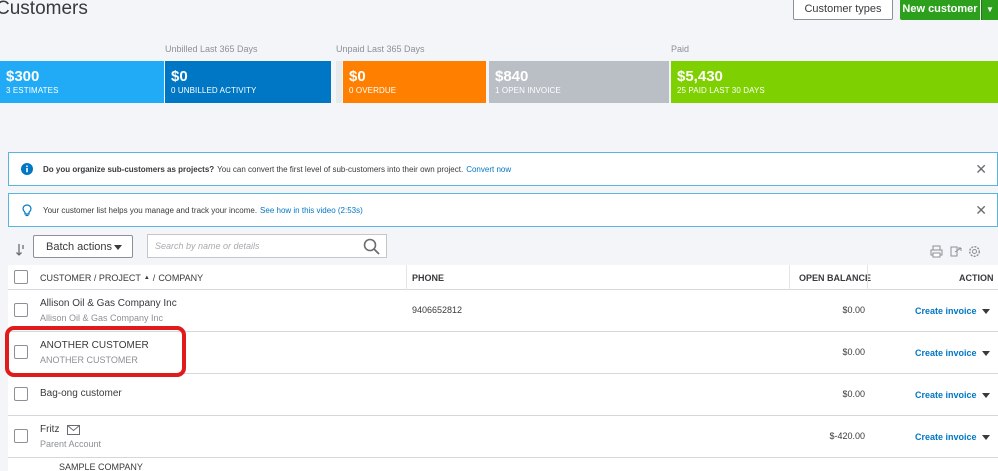 This screenshot has width=998, height=471. I want to click on tile-unbilled-activity: $0 0 UNBILLED ACTIVITY, so click(248, 82).